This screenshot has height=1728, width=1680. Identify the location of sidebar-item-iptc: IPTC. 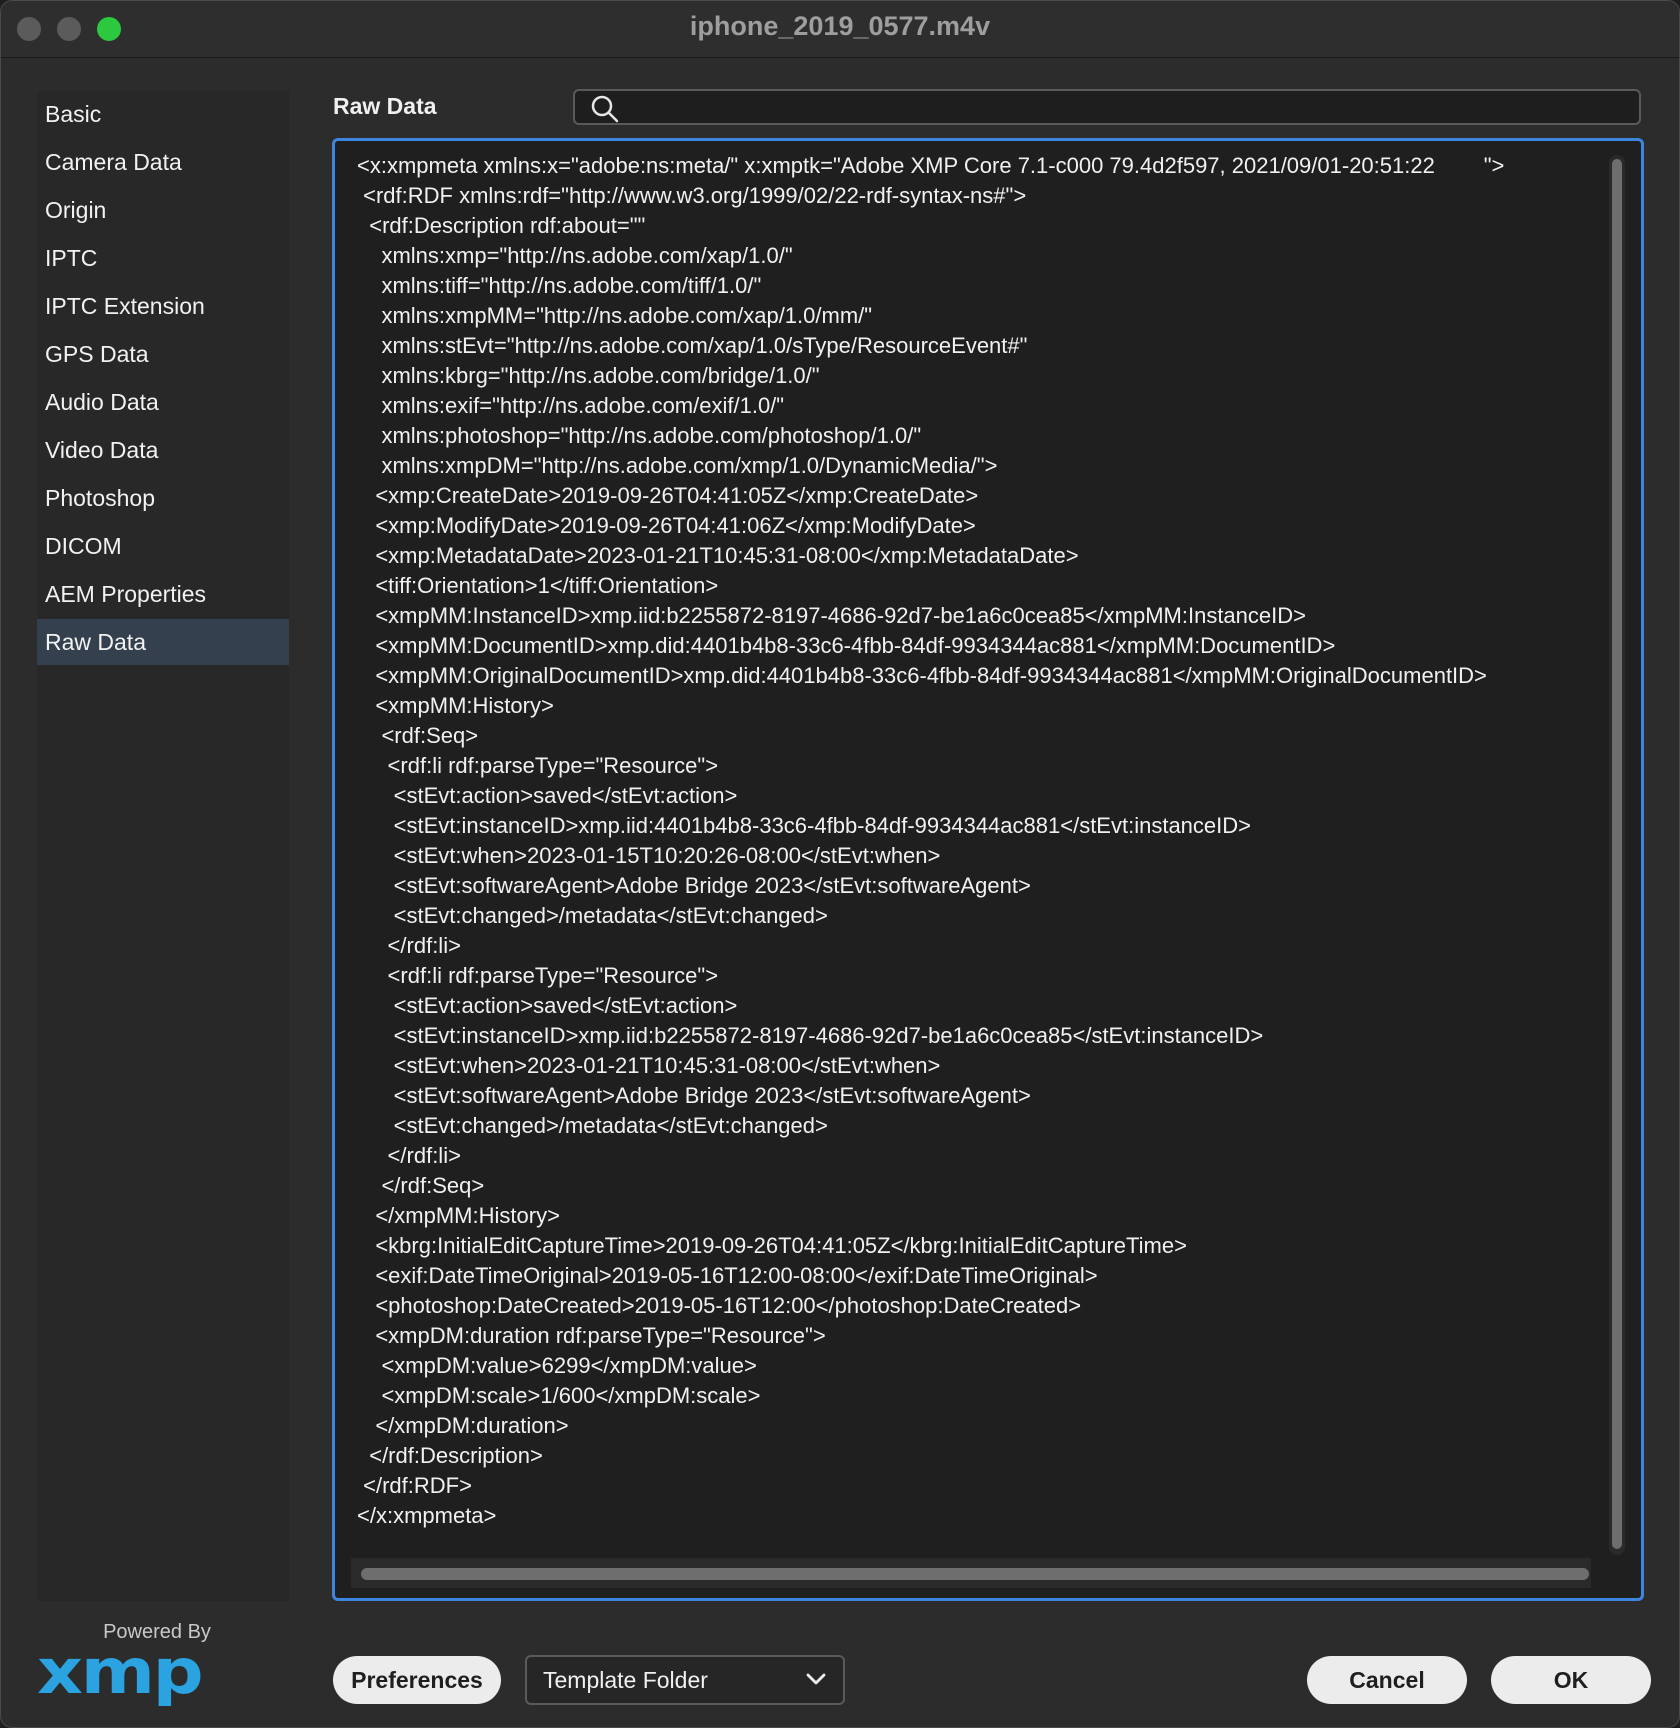
(163, 258).